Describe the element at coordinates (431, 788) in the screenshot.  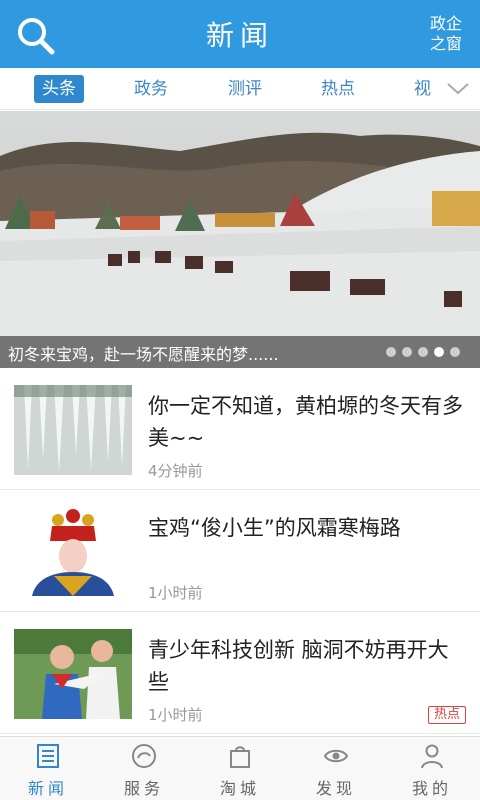
I see `nav-label: 我的` at that location.